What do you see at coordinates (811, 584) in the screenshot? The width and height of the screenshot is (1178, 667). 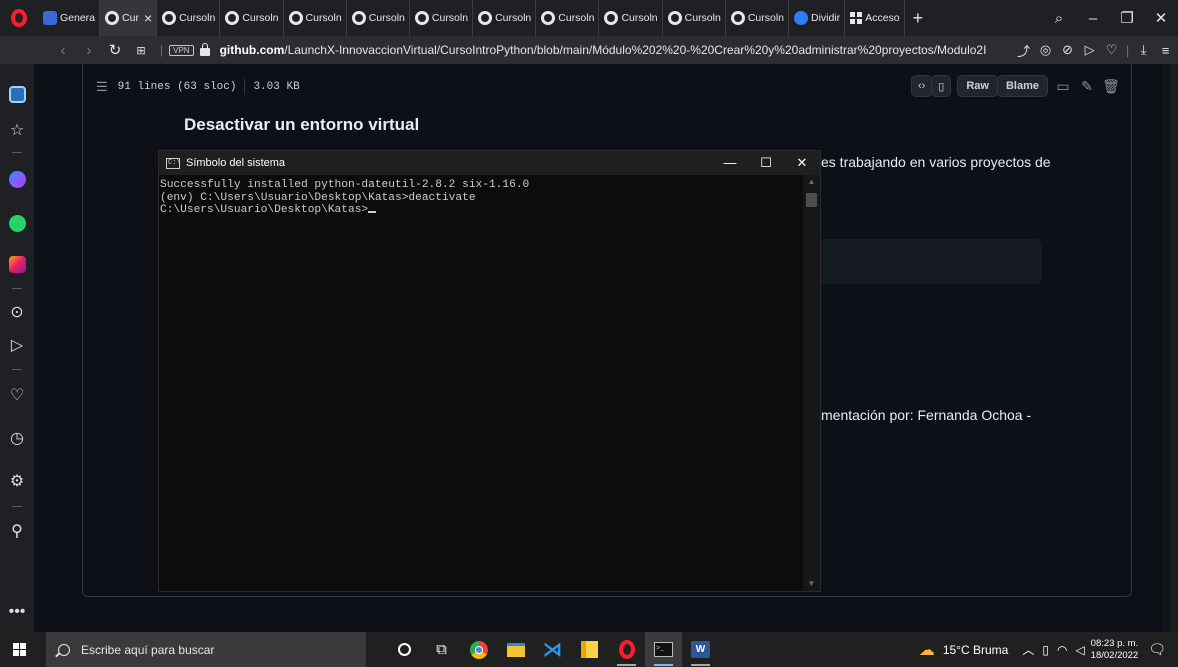 I see `scroll-down-icon: ▼` at bounding box center [811, 584].